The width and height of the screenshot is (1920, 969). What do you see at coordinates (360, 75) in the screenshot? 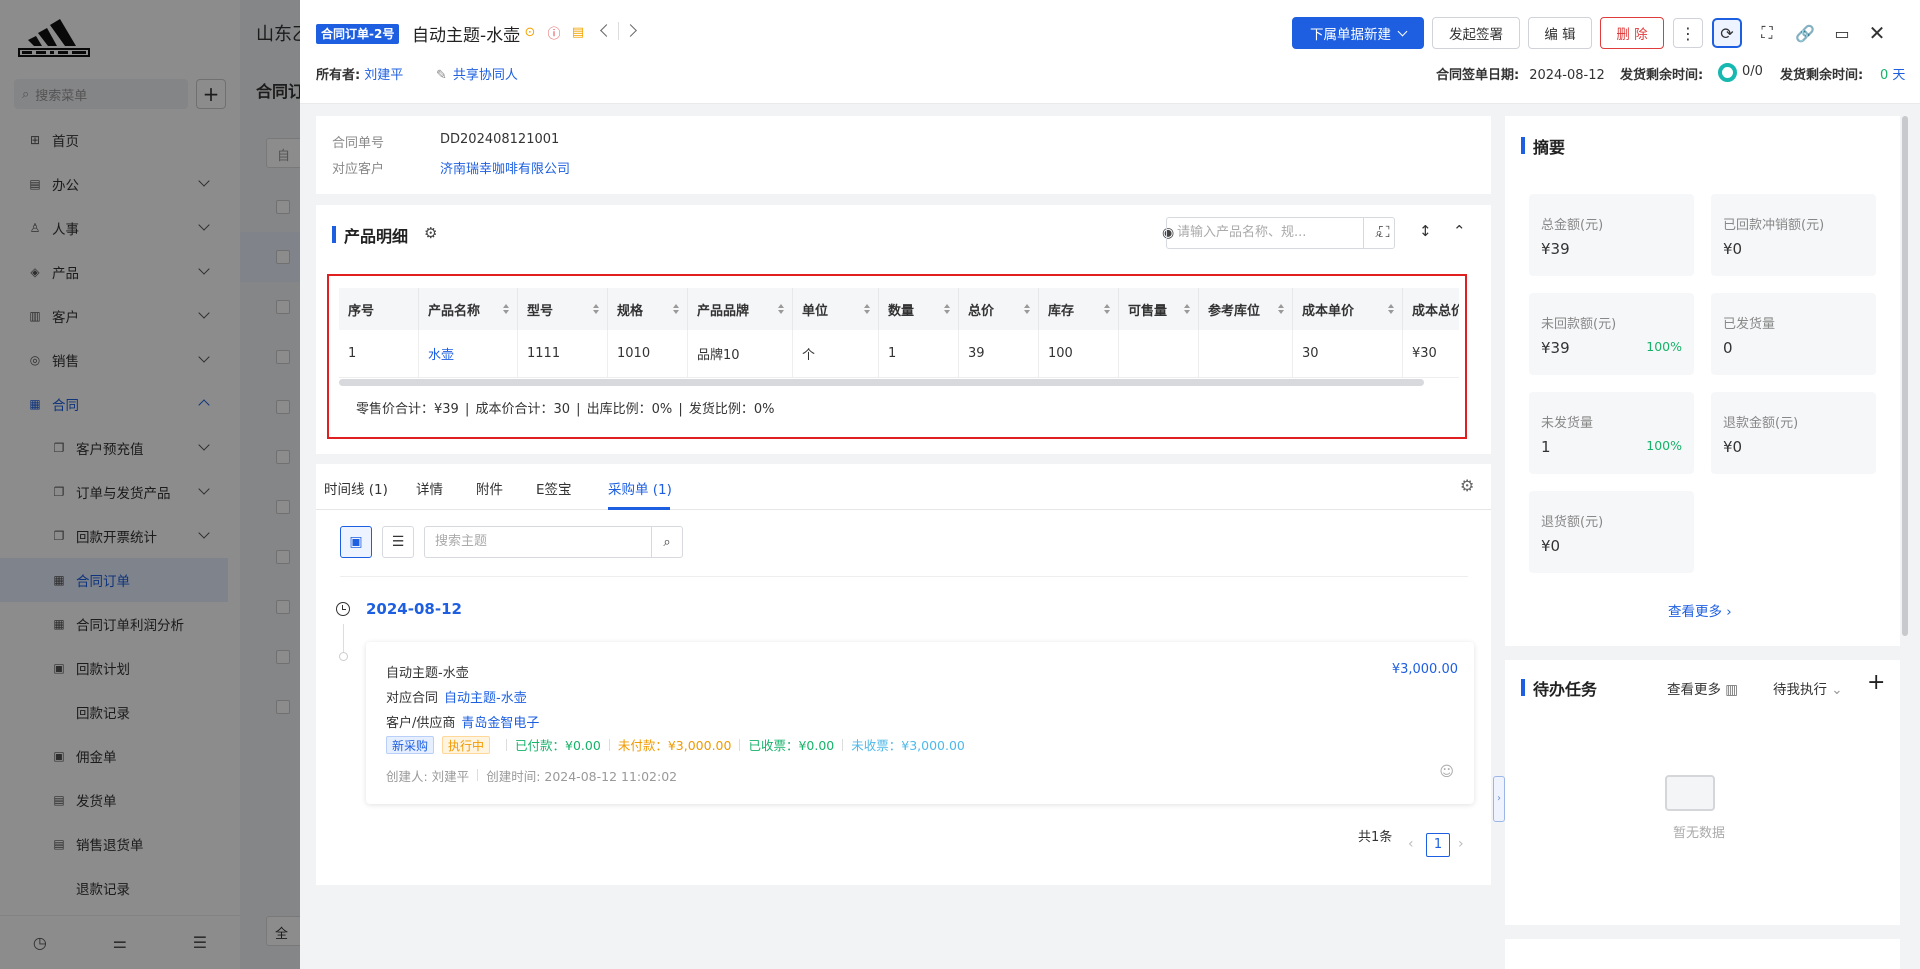
I see `owner: 所有者: 刘建平` at bounding box center [360, 75].